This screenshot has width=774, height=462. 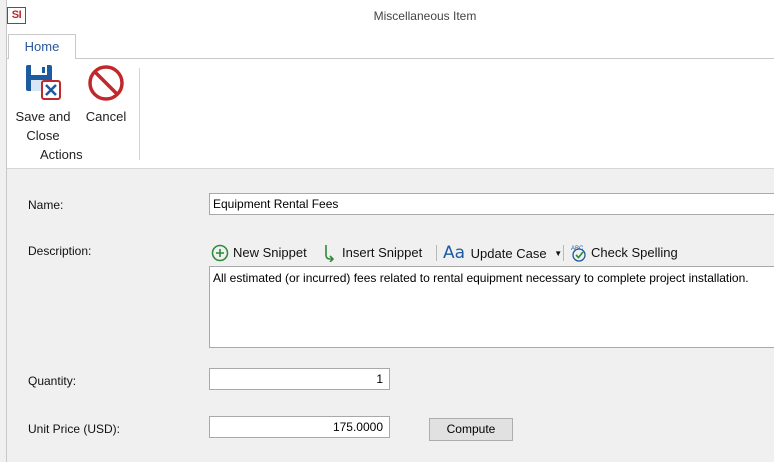 What do you see at coordinates (634, 252) in the screenshot?
I see `check-spelling-label: Check Spelling` at bounding box center [634, 252].